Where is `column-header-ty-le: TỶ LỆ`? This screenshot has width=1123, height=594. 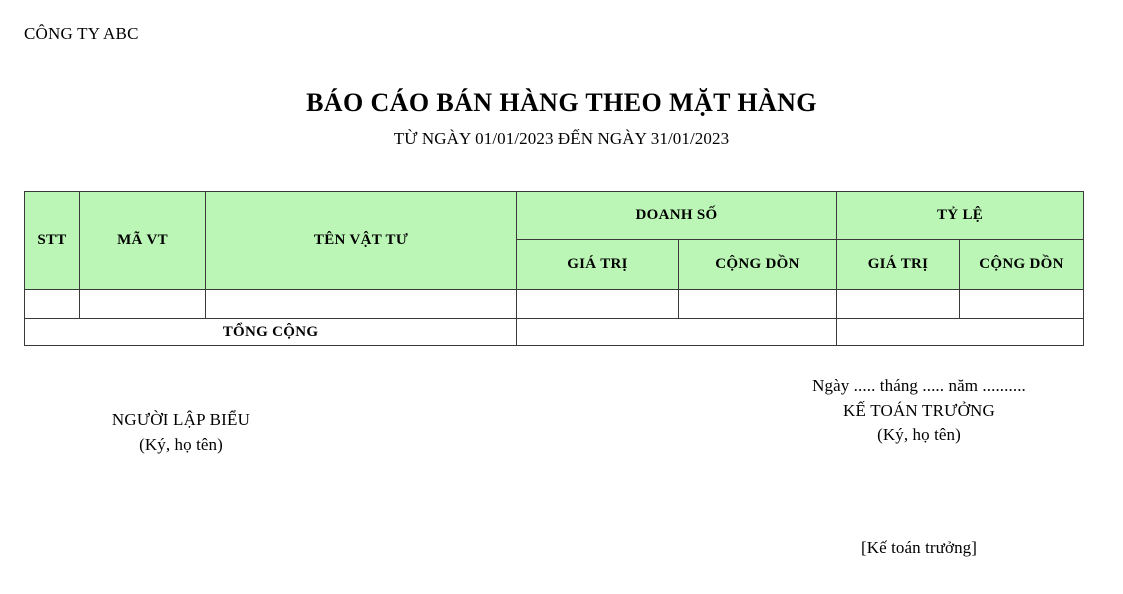
column-header-ty-le: TỶ LỆ is located at coordinates (960, 215).